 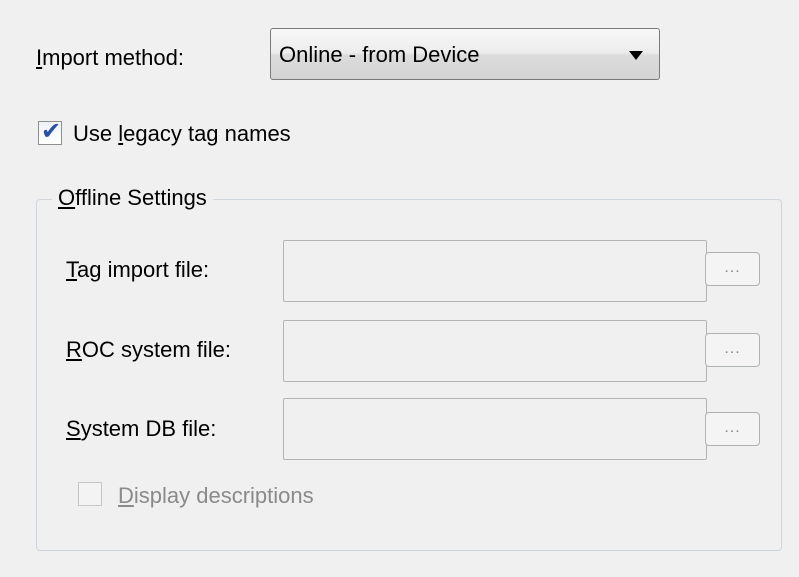 I want to click on legacy-tag-names-label: Use legacy tag names, so click(x=182, y=134).